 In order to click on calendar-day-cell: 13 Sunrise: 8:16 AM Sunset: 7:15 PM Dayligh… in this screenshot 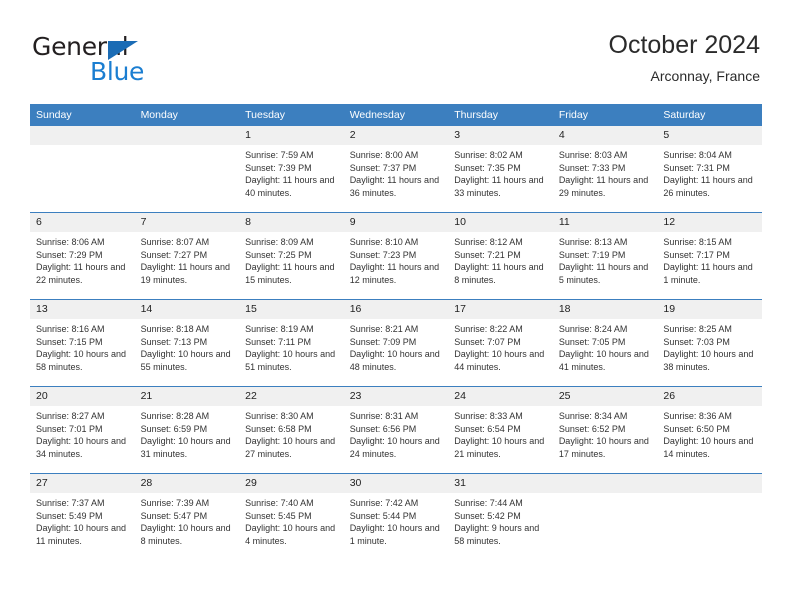, I will do `click(82, 343)`.